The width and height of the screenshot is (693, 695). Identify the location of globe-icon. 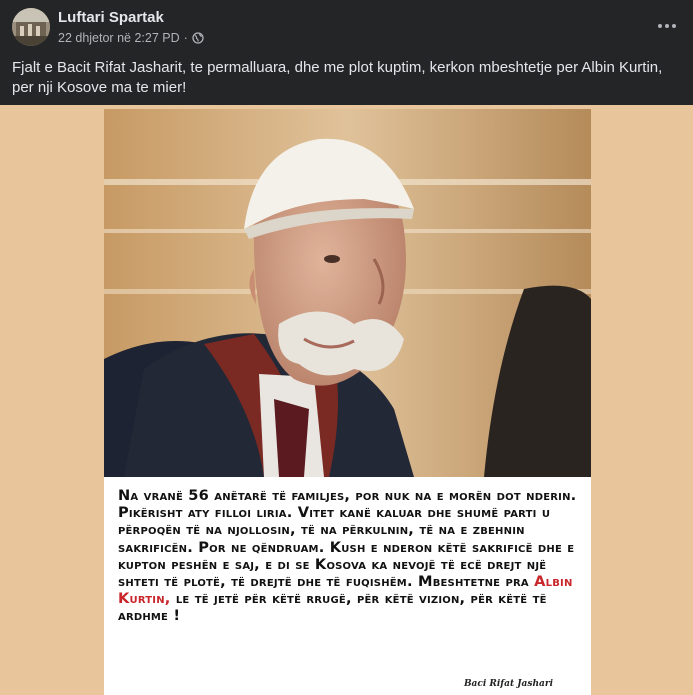
(198, 38).